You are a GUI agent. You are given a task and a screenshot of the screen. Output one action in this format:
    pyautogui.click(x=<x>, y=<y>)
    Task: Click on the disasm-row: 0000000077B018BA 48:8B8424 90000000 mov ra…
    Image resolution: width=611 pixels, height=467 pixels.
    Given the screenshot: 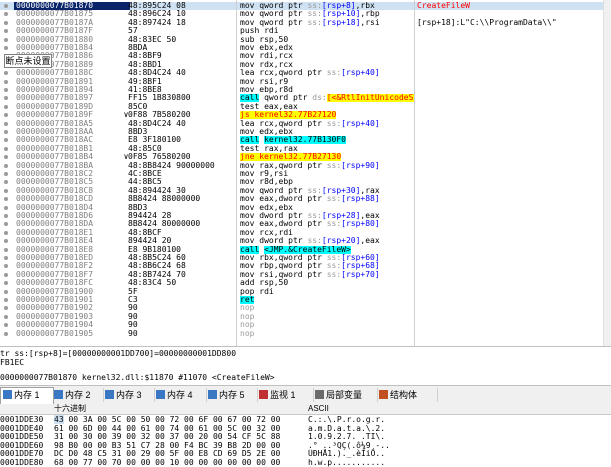 What is the action you would take?
    pyautogui.click(x=305, y=166)
    